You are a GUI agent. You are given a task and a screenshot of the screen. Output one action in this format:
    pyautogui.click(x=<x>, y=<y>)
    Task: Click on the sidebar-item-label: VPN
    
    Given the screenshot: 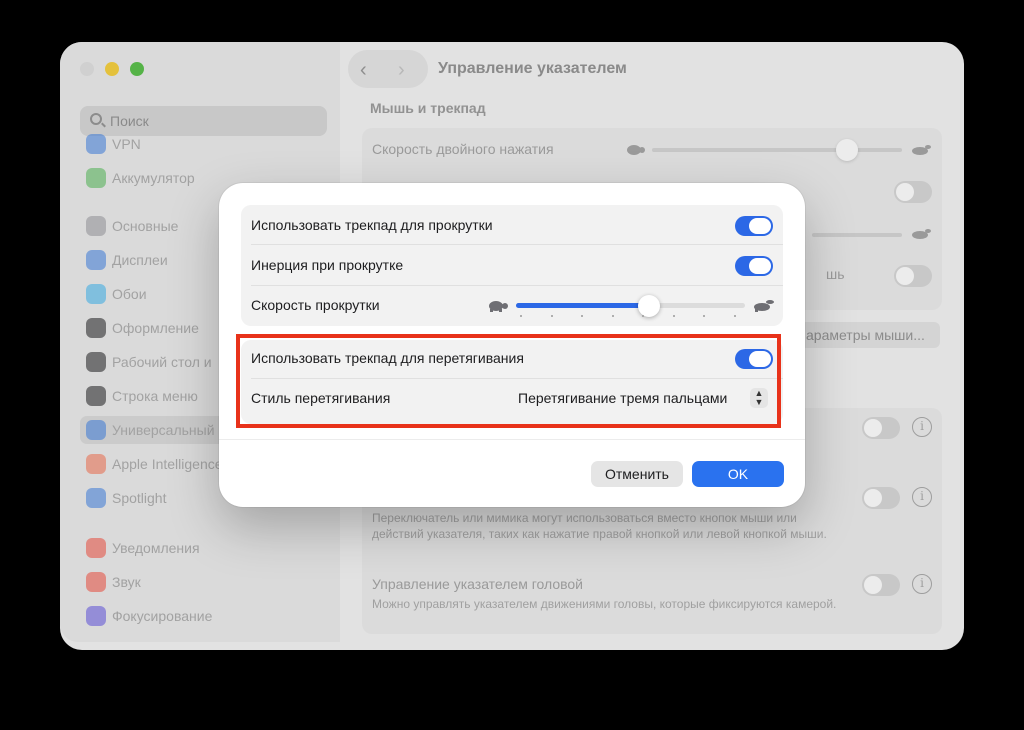 What is the action you would take?
    pyautogui.click(x=126, y=144)
    